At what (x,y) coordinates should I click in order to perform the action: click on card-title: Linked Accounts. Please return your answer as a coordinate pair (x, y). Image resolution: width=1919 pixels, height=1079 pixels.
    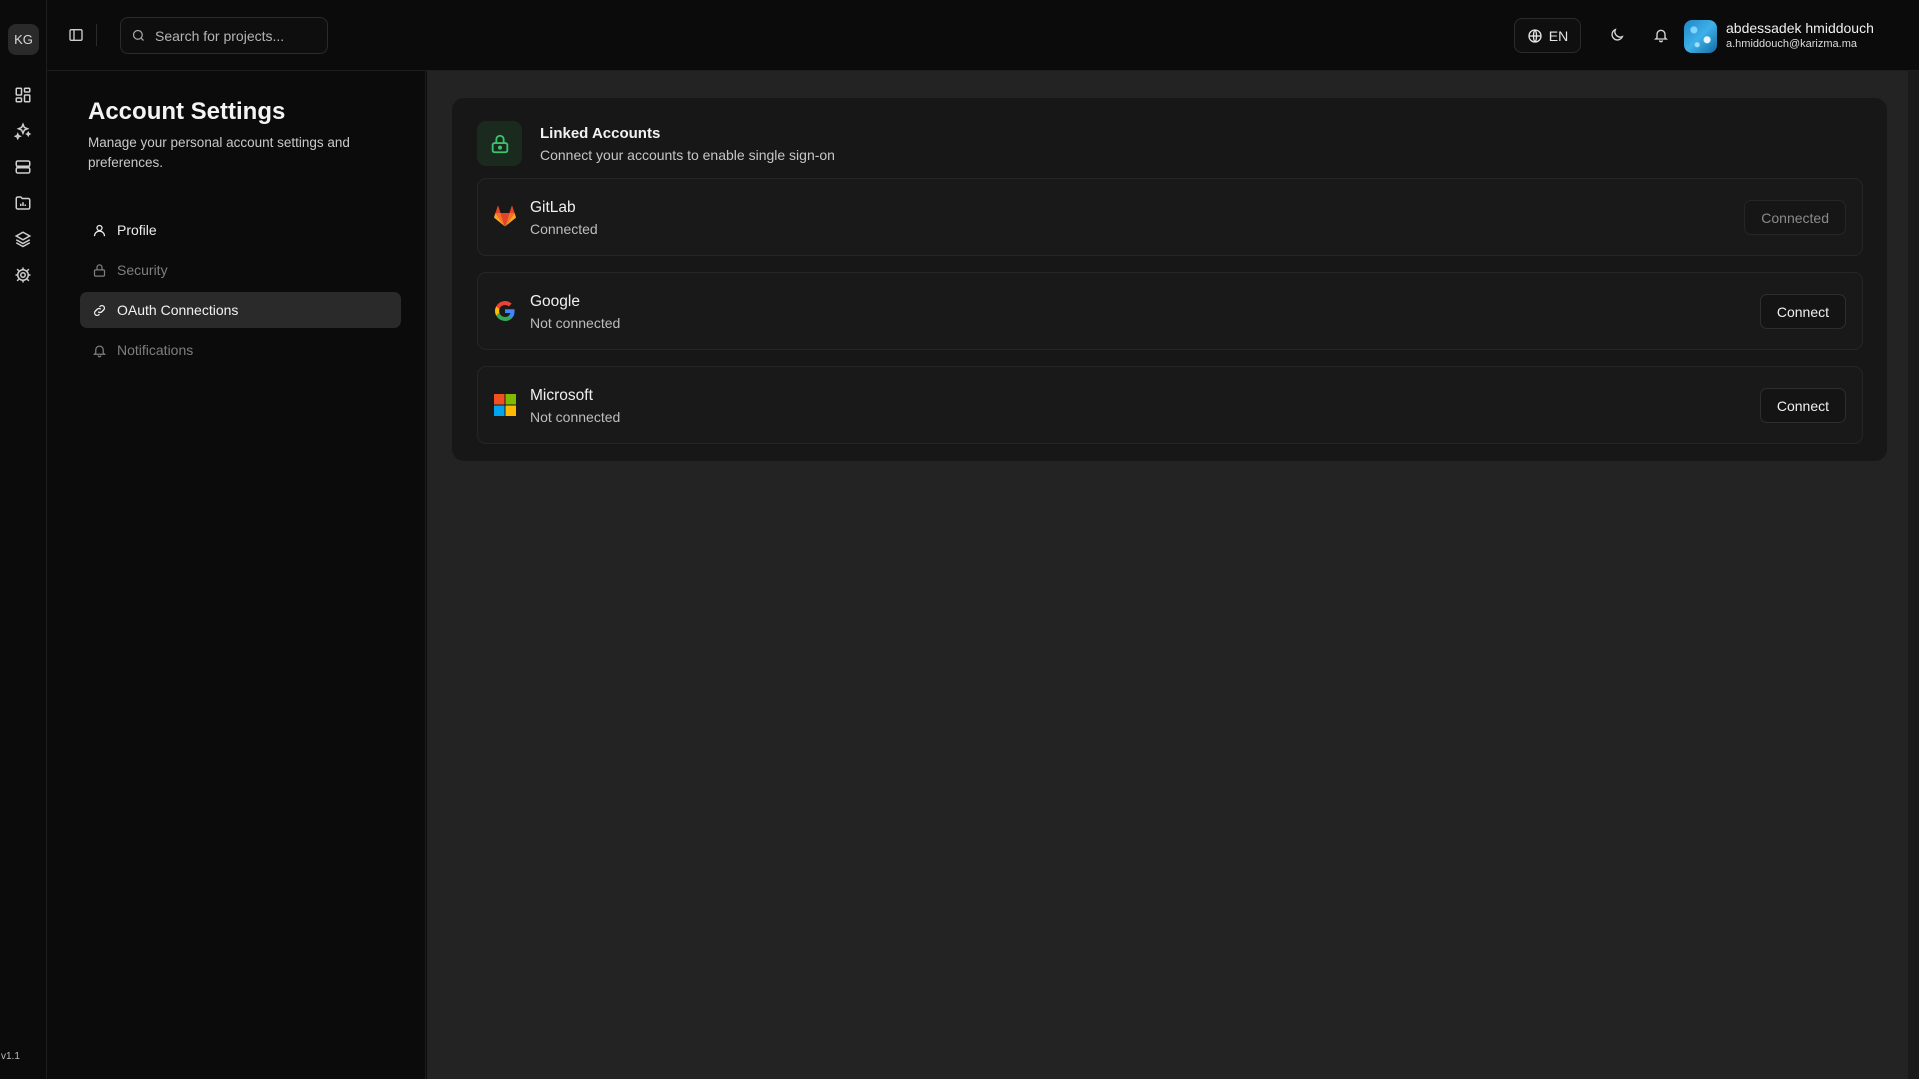
    Looking at the image, I should click on (600, 133).